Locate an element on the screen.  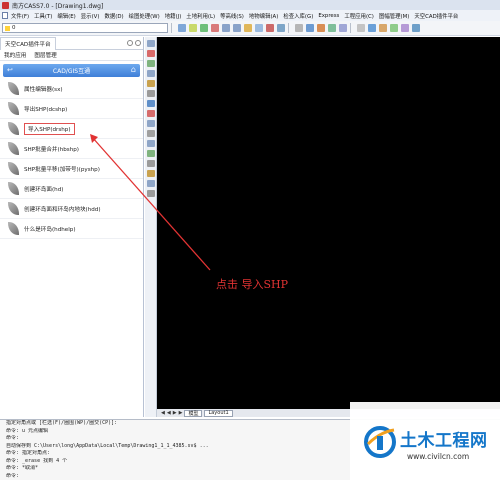
menu-item-edit: 编辑(E) is located at coordinates (66, 16).